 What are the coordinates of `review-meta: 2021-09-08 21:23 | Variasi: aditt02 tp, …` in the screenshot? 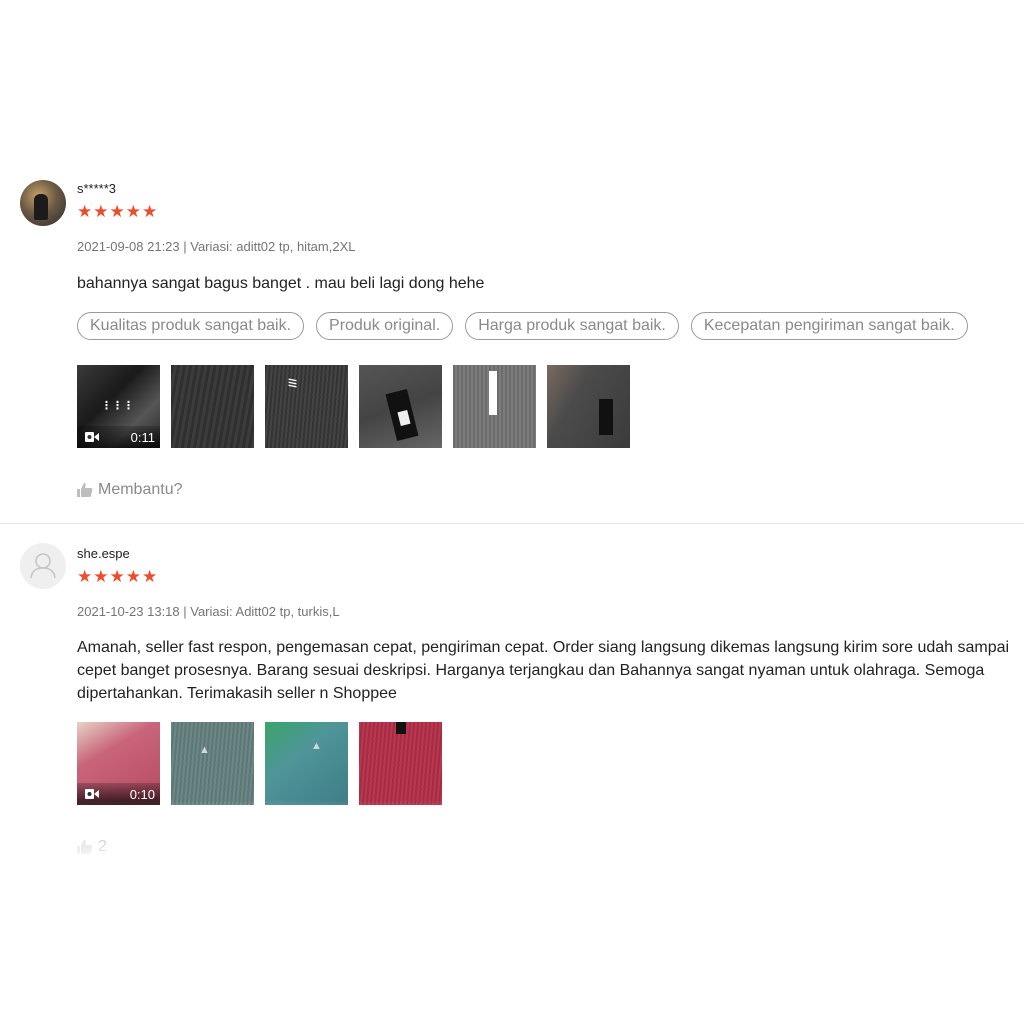 It's located at (216, 246).